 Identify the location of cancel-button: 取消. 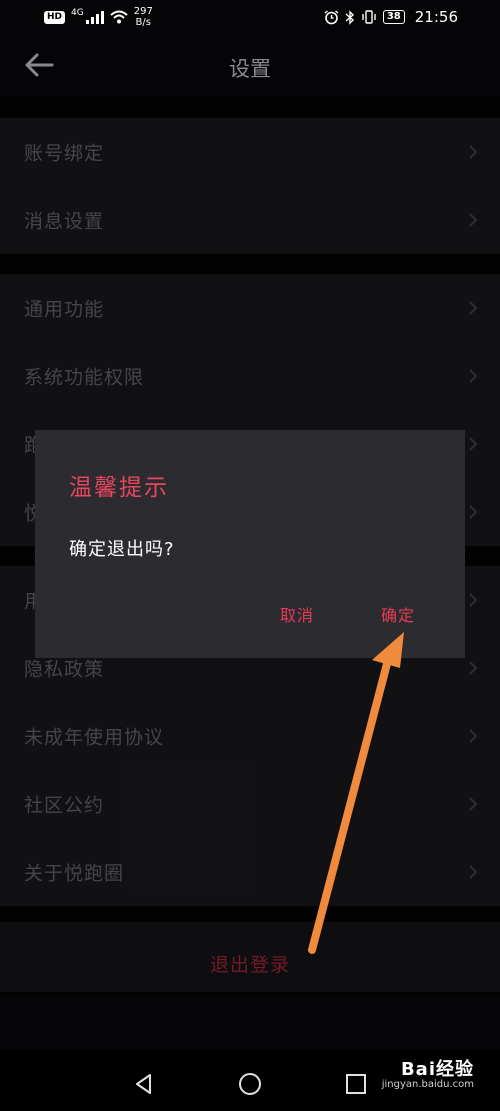
(297, 614).